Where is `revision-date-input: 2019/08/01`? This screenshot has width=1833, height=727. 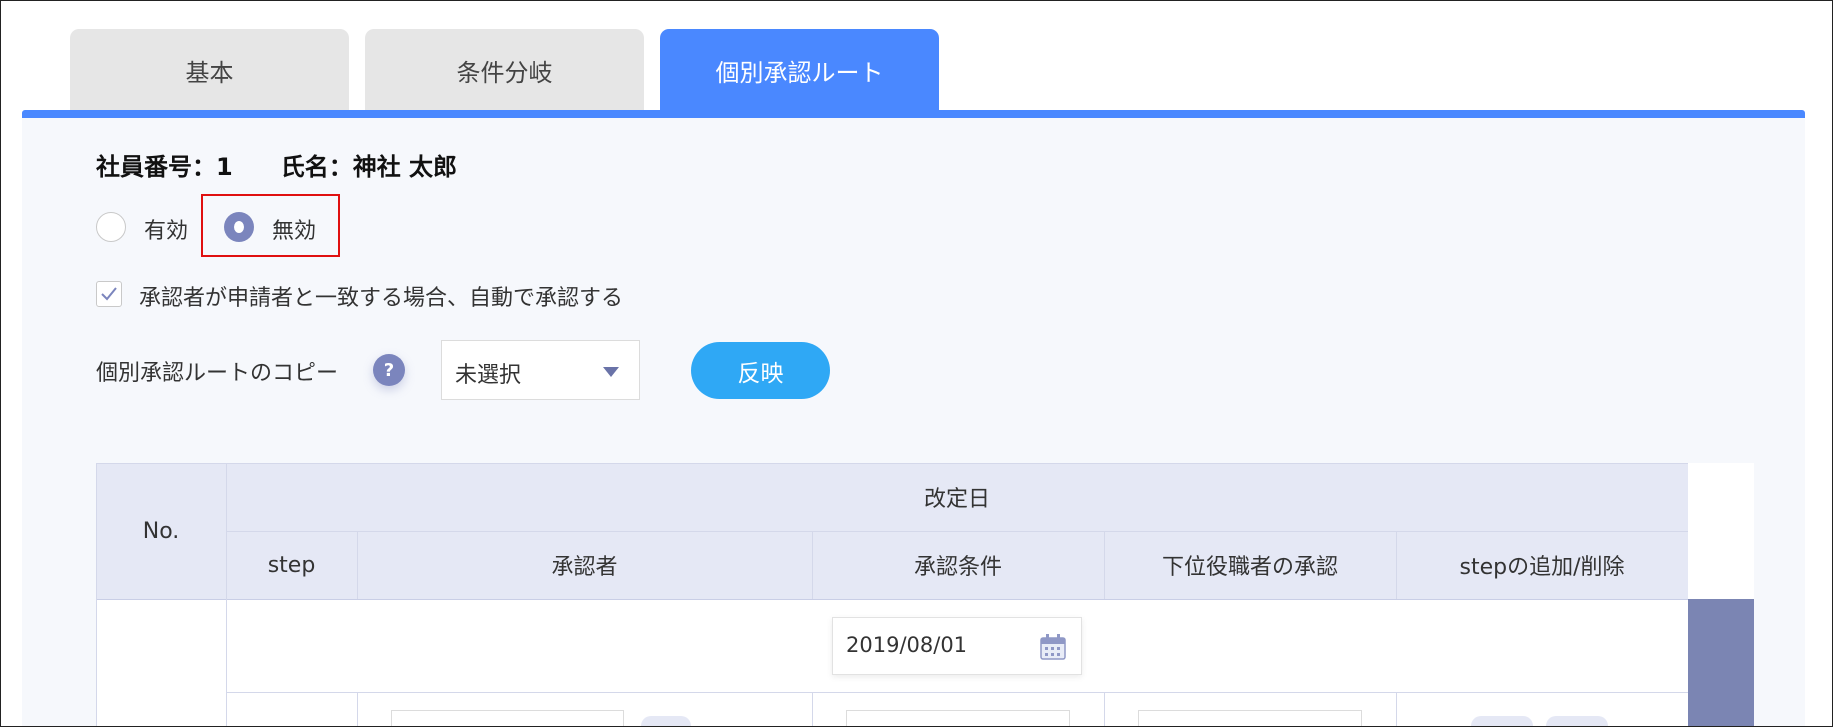 revision-date-input: 2019/08/01 is located at coordinates (957, 646).